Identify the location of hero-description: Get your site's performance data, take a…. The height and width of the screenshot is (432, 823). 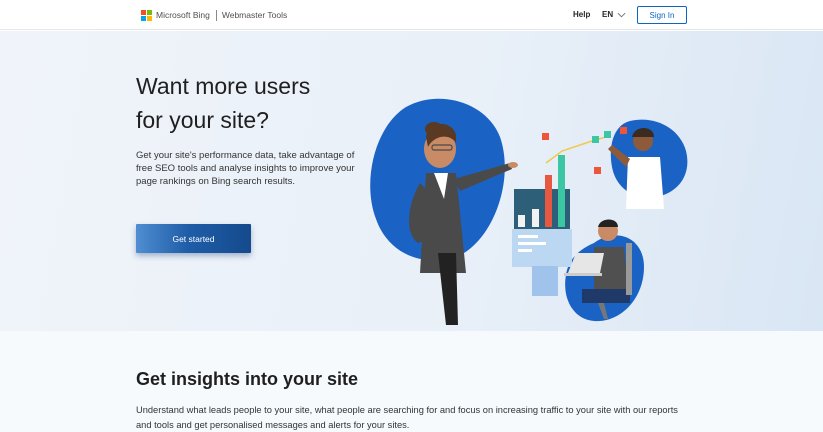
(245, 168).